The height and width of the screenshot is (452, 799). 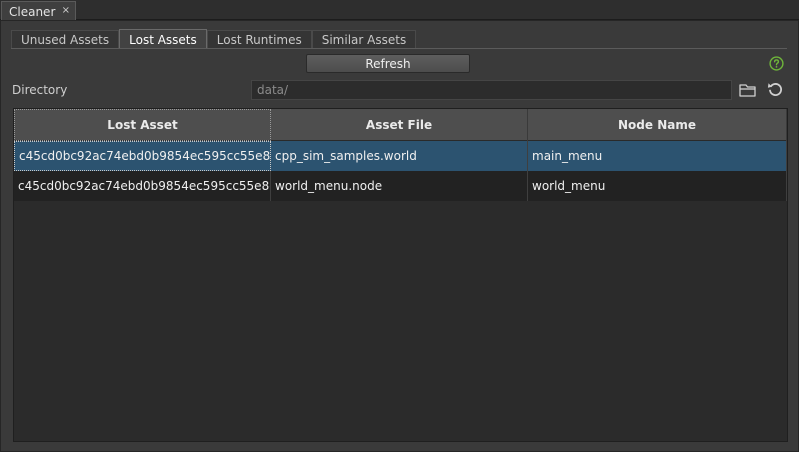 What do you see at coordinates (40, 90) in the screenshot?
I see `directory-label: Directory` at bounding box center [40, 90].